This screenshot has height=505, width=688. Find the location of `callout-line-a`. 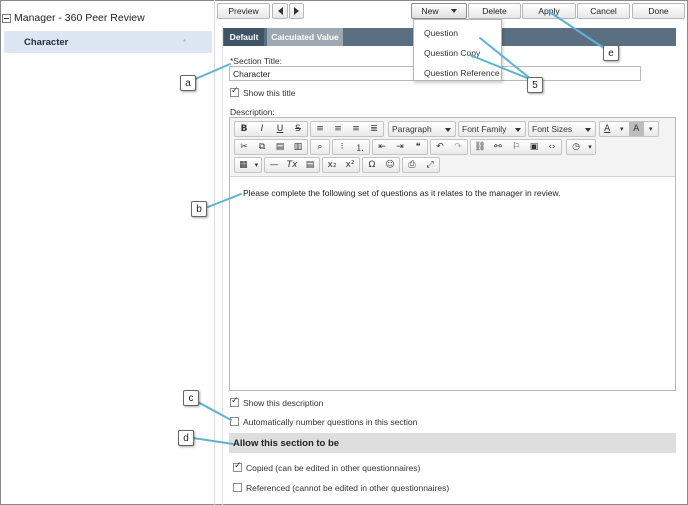

callout-line-a is located at coordinates (211, 72).